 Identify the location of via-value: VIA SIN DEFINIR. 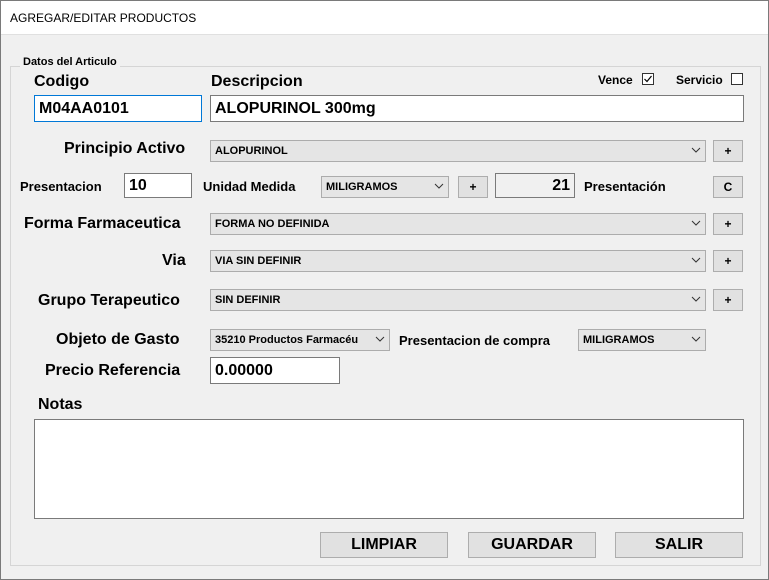
(258, 261).